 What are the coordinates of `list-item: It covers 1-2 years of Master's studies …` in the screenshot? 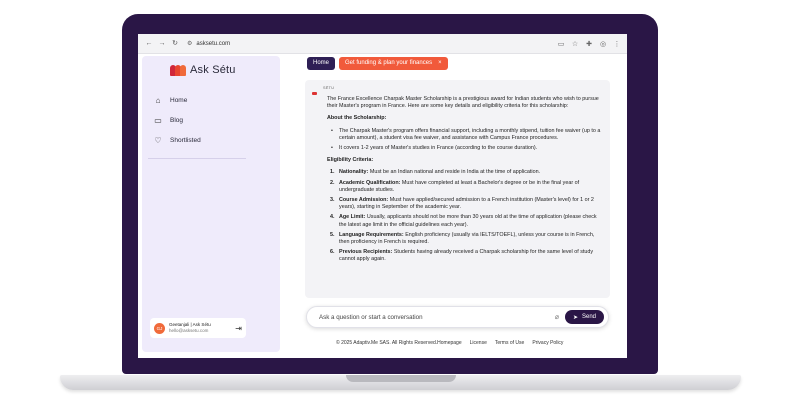 It's located at (467, 148).